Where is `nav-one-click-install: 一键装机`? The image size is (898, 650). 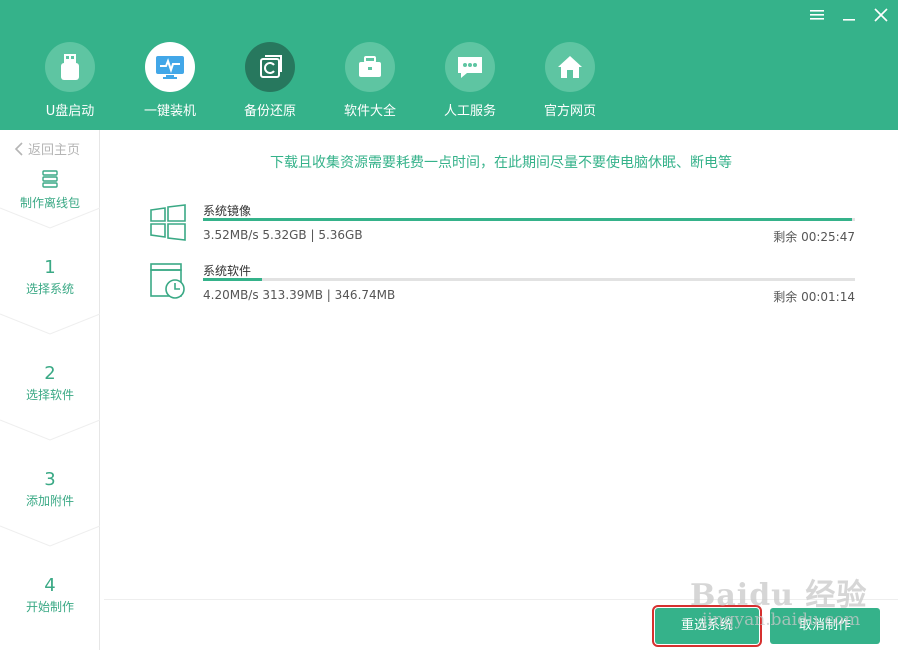 nav-one-click-install: 一键装机 is located at coordinates (170, 80).